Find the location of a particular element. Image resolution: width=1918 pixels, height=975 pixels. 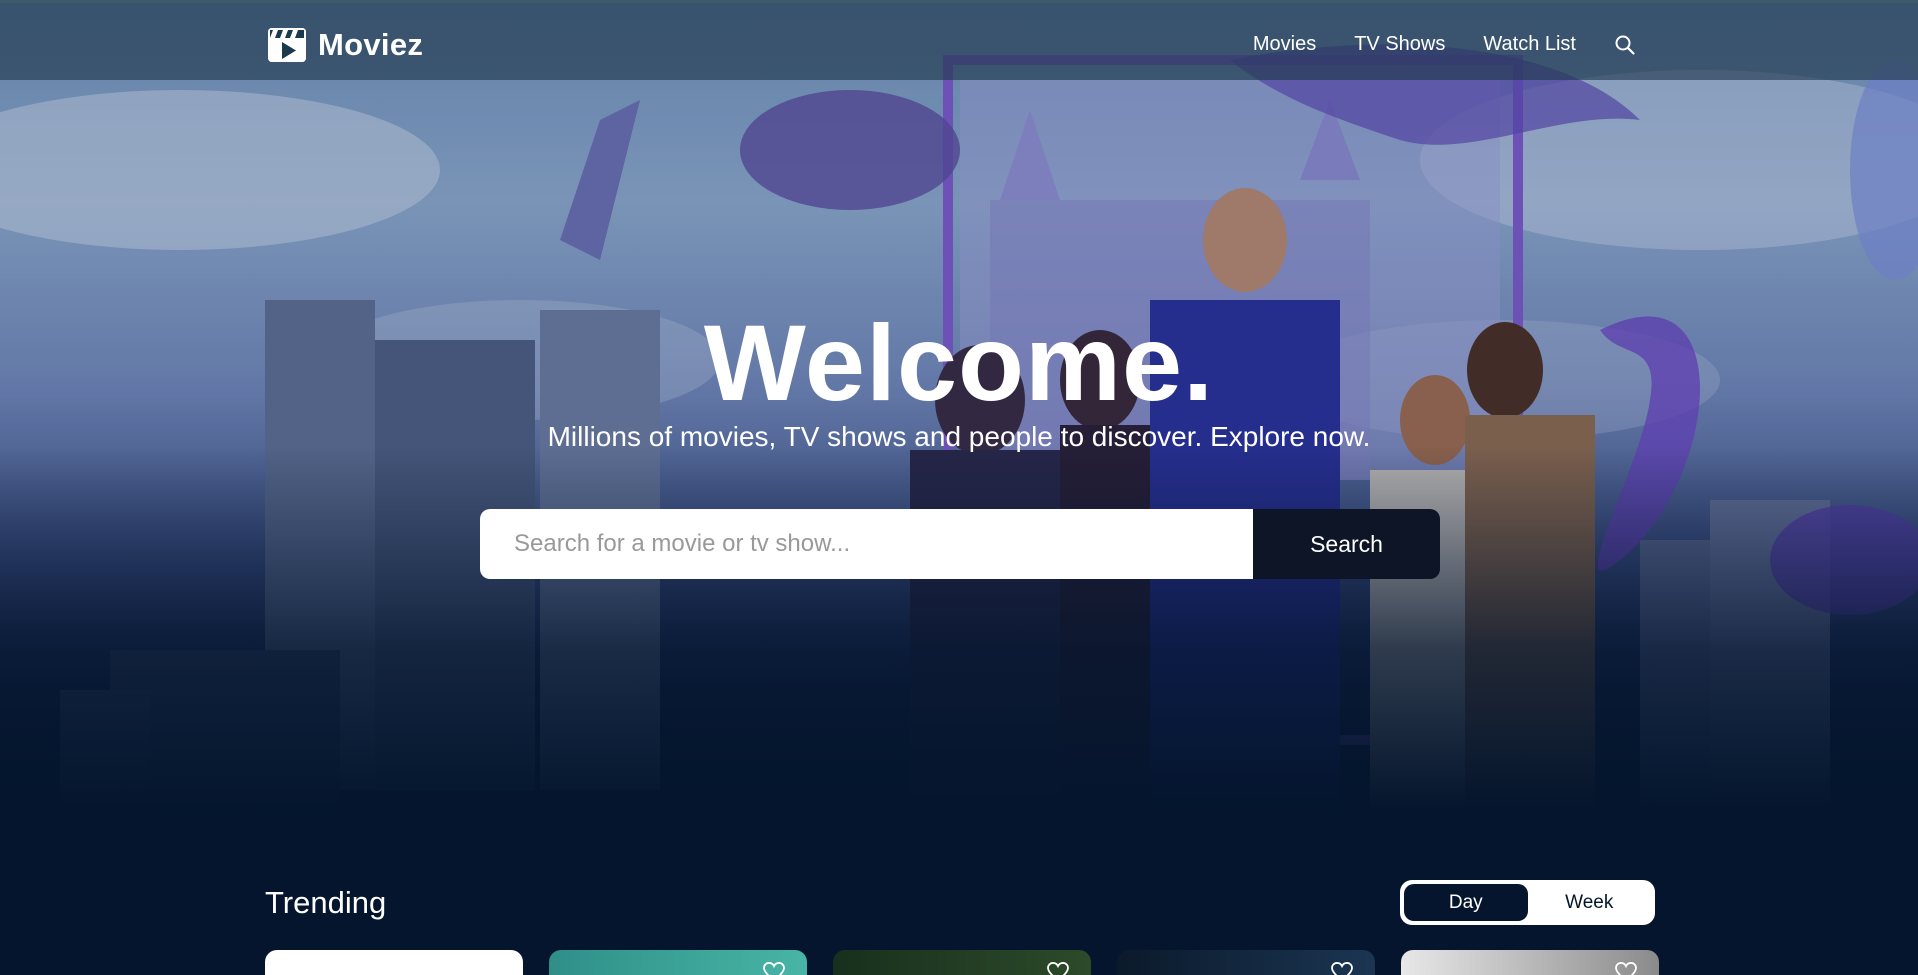

hero-title: Welcome. is located at coordinates (959, 362).